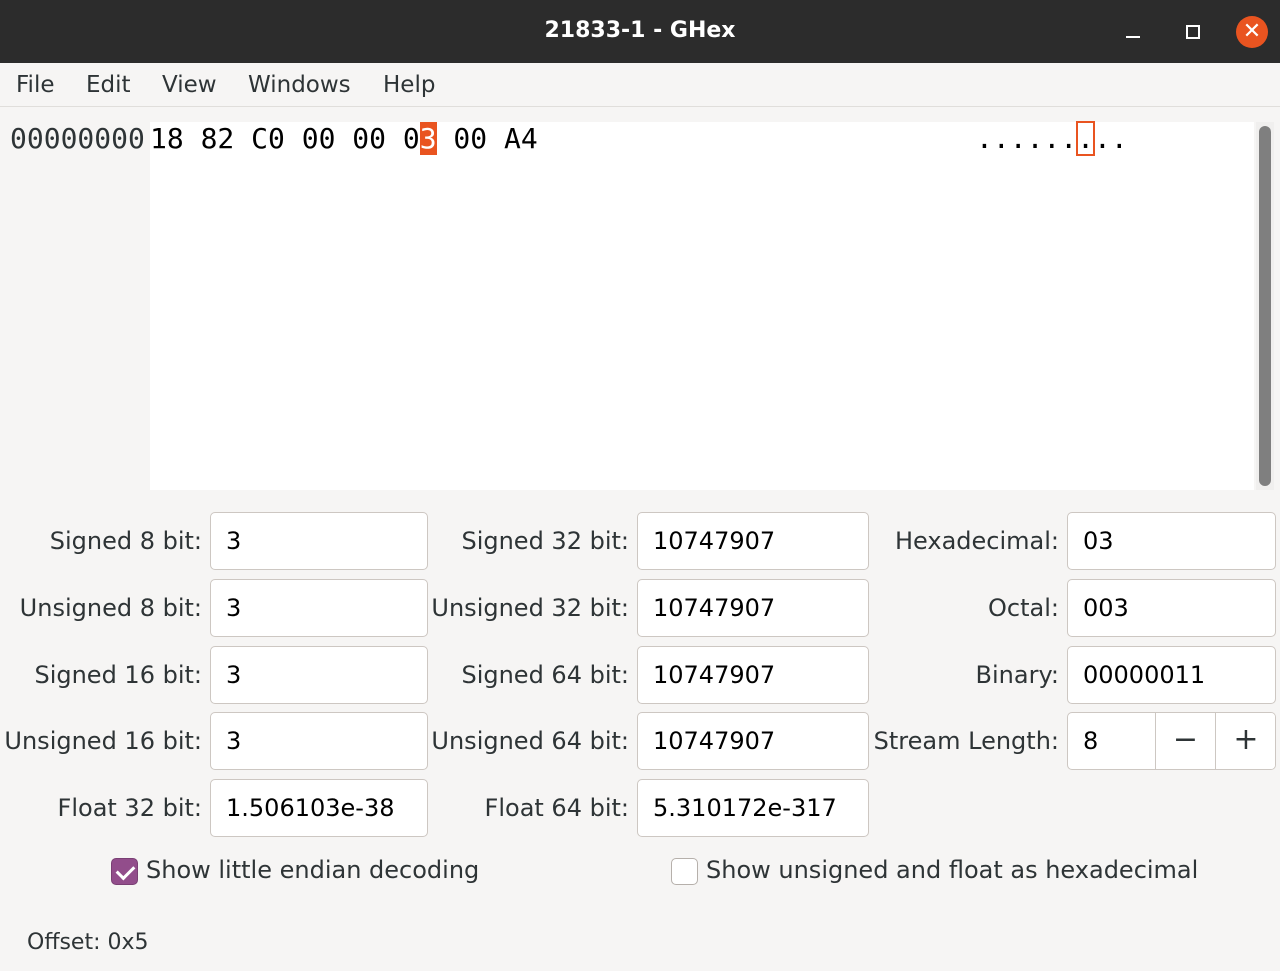  Describe the element at coordinates (753, 541) in the screenshot. I see `signed-32-field: 10747907` at that location.